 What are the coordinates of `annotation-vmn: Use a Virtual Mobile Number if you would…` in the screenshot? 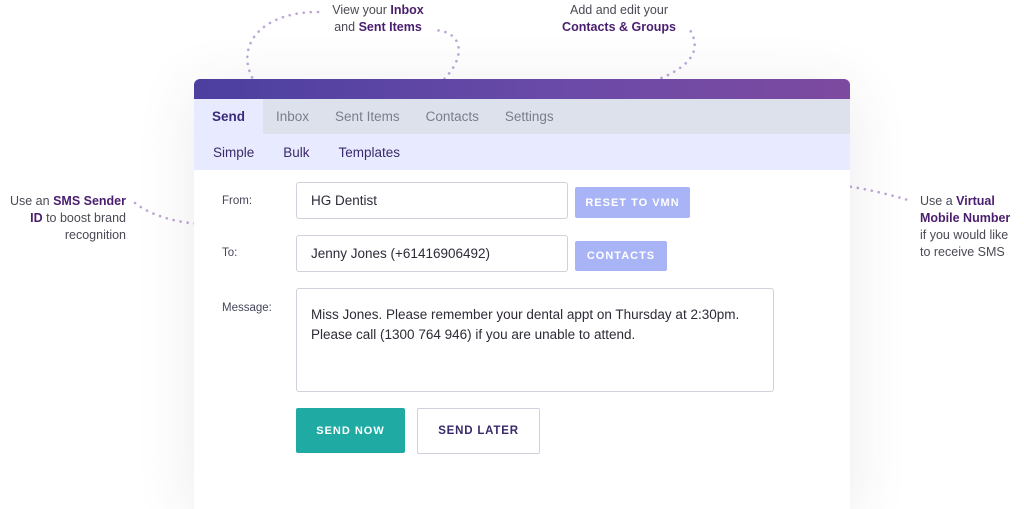 It's located at (970, 227).